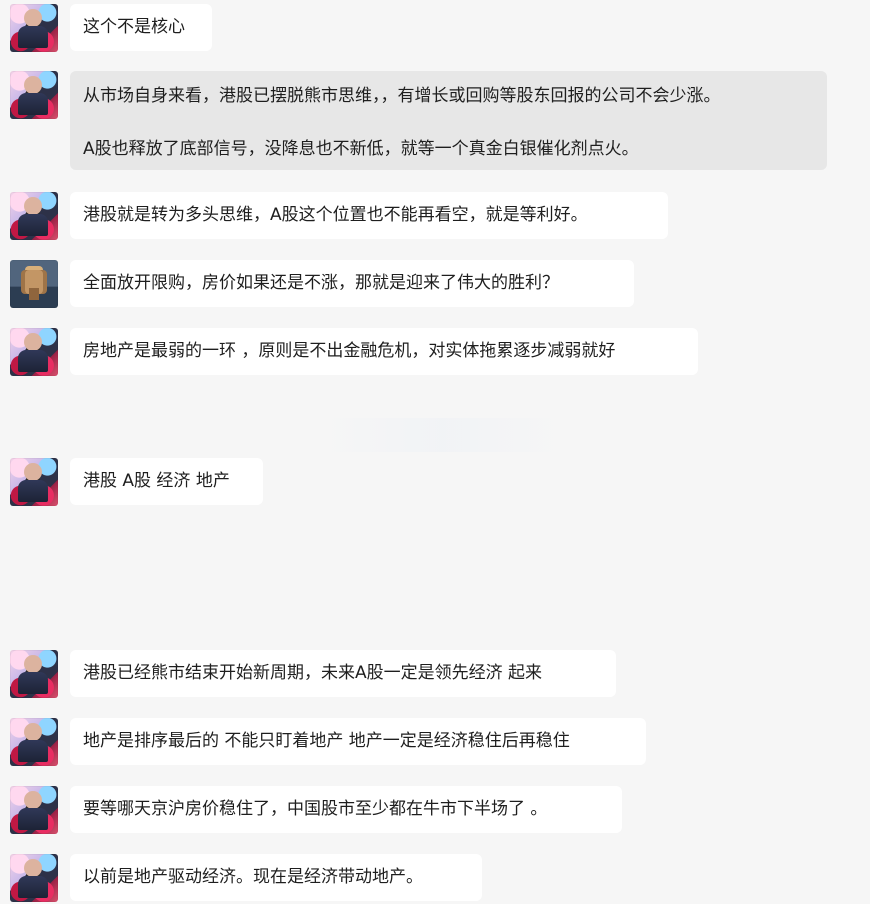 Image resolution: width=870 pixels, height=904 pixels. I want to click on message-text: 全面放开限购，房价如果还是不涨，那就是迎来了伟大的胜利？, so click(321, 283).